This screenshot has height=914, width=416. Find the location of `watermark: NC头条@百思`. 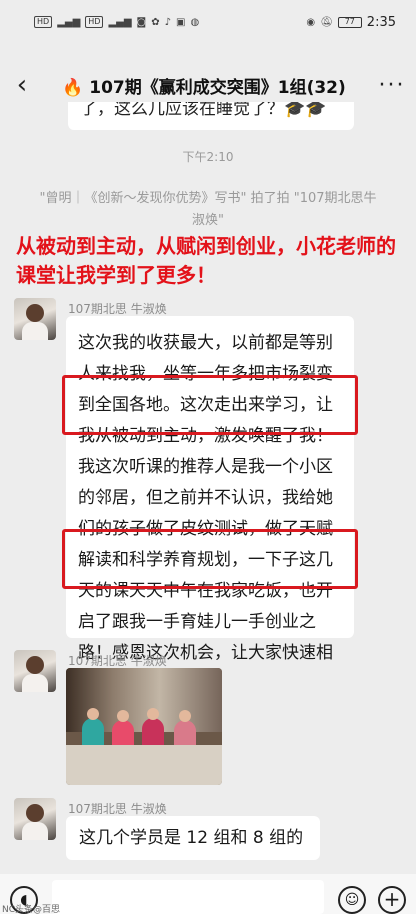

watermark: NC头条@百思 is located at coordinates (31, 909).